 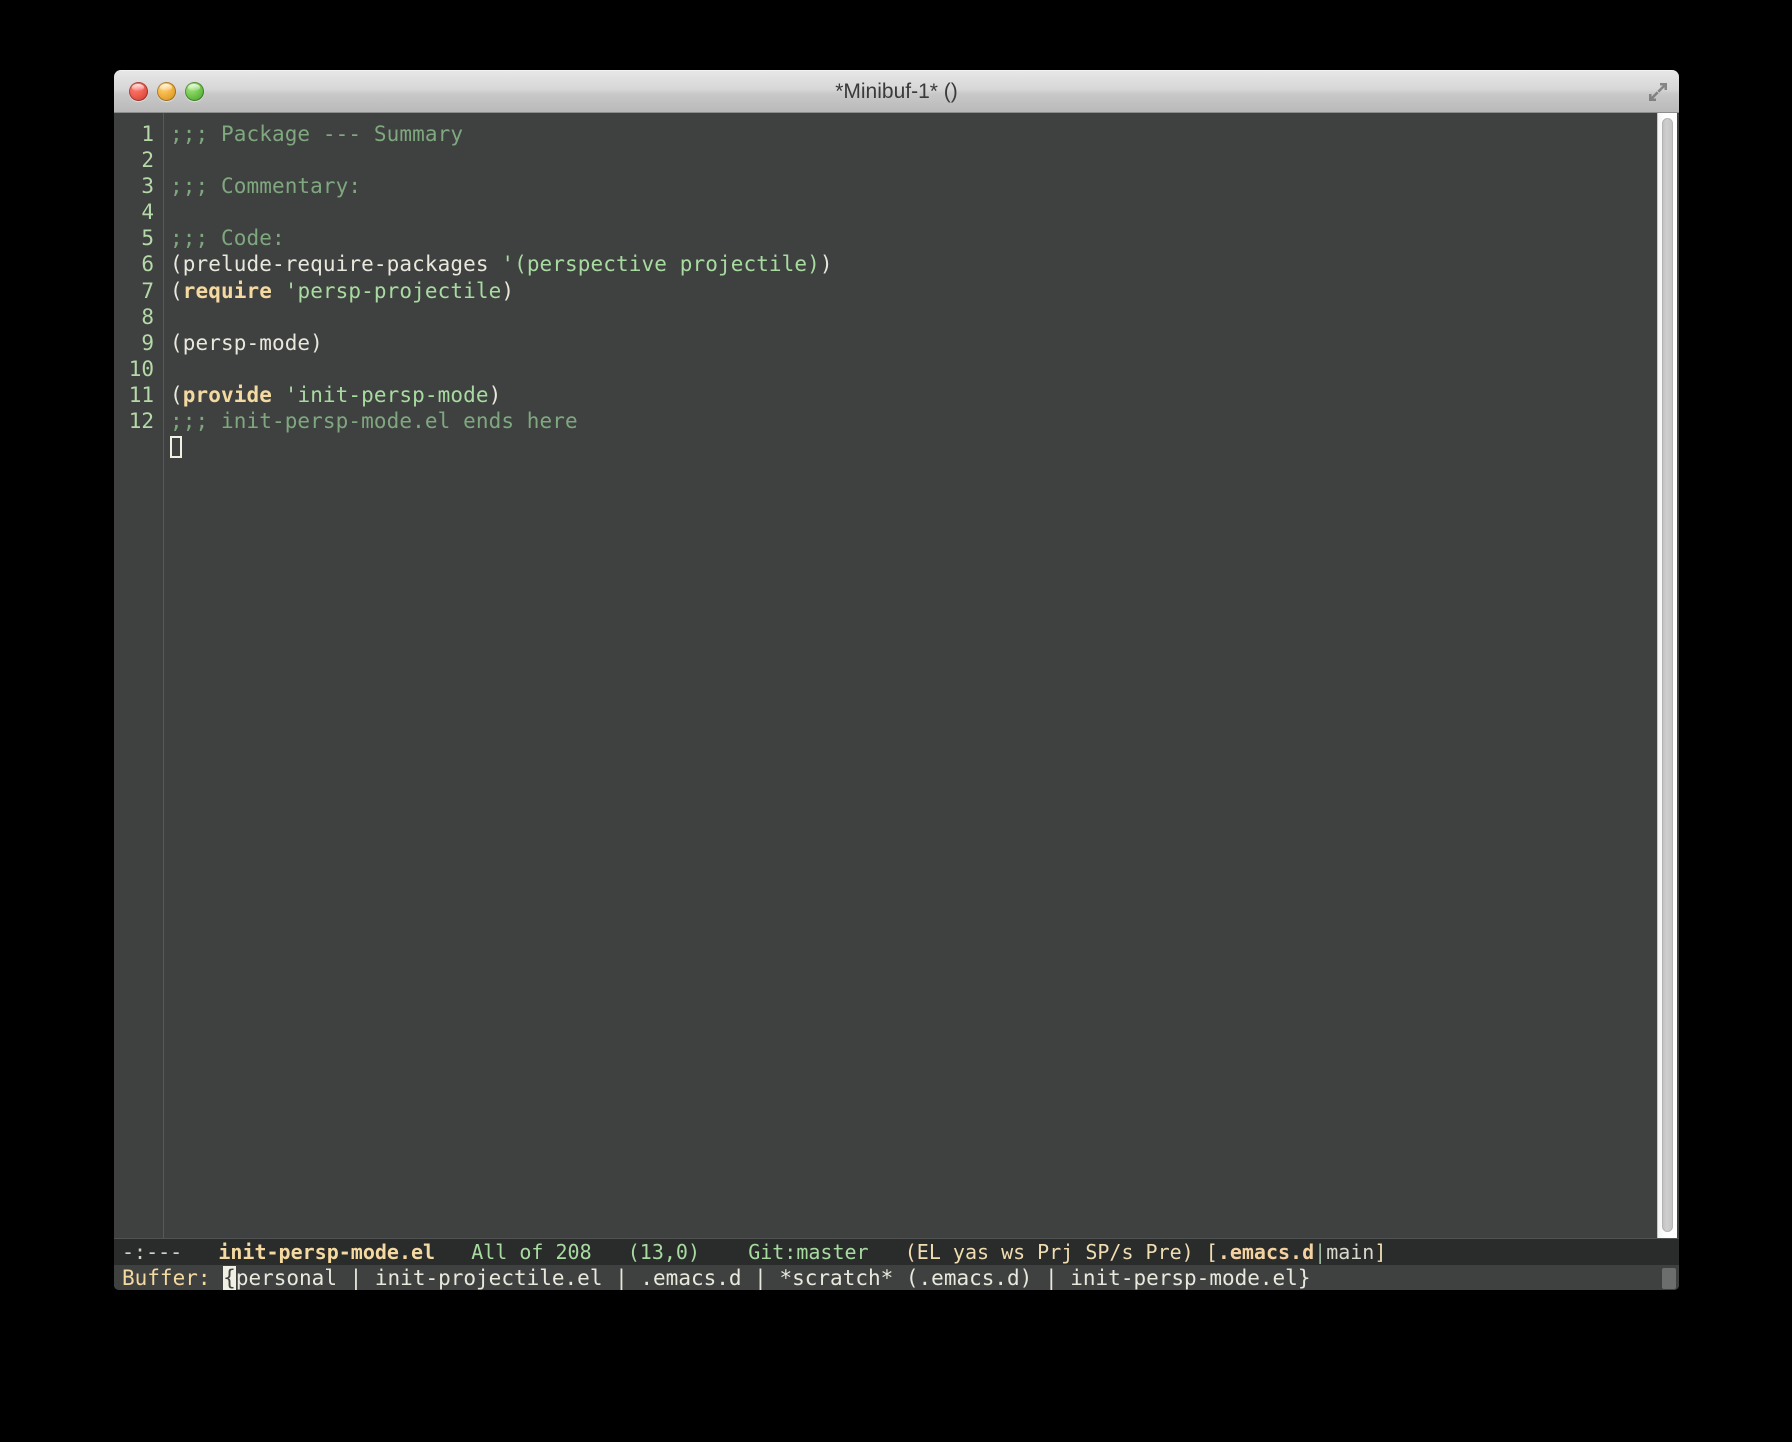 I want to click on window-titlebar: *Minibuf-1* (), so click(x=896, y=91).